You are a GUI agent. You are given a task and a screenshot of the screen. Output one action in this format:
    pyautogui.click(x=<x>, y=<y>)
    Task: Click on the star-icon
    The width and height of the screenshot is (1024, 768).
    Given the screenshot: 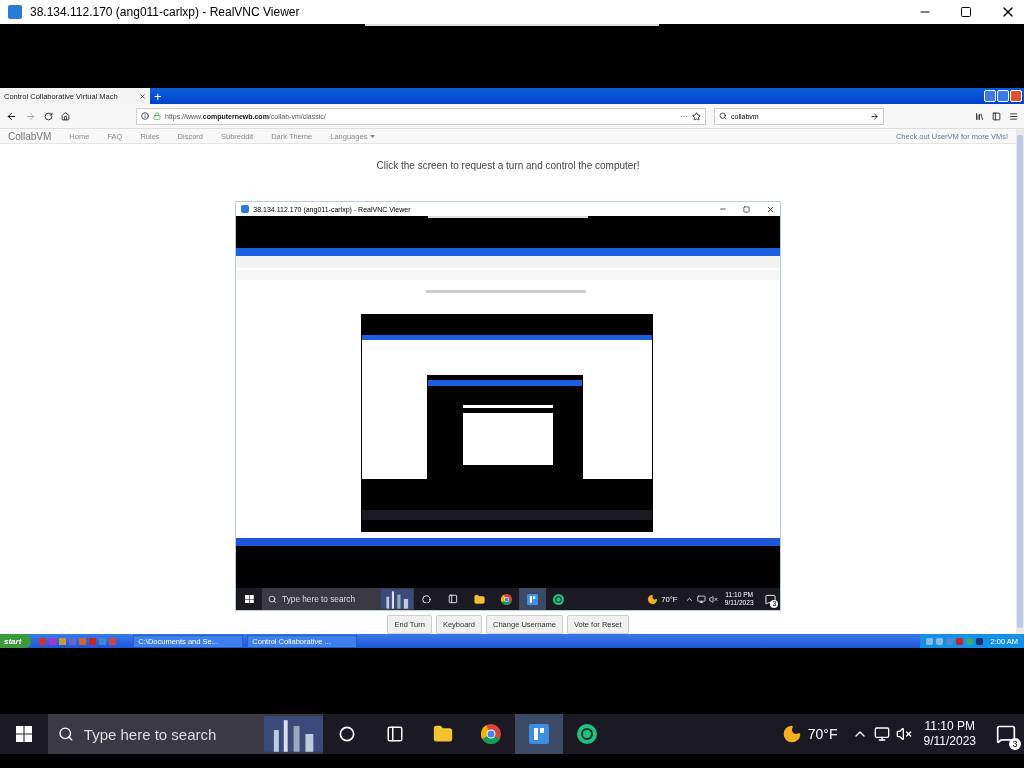 What is the action you would take?
    pyautogui.click(x=696, y=116)
    